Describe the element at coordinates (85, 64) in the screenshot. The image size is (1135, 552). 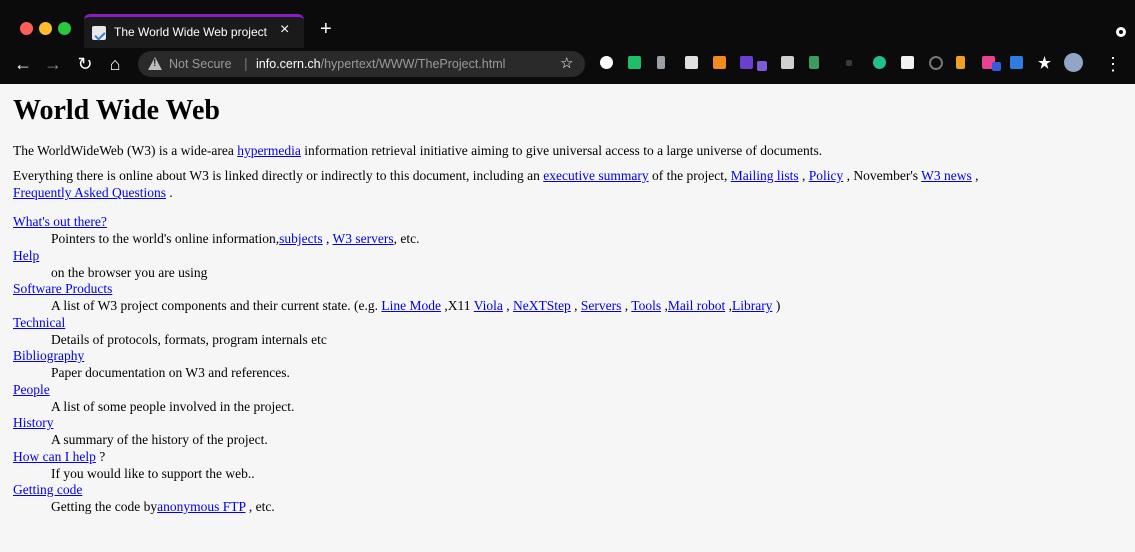
I see `reload-button: ↻` at that location.